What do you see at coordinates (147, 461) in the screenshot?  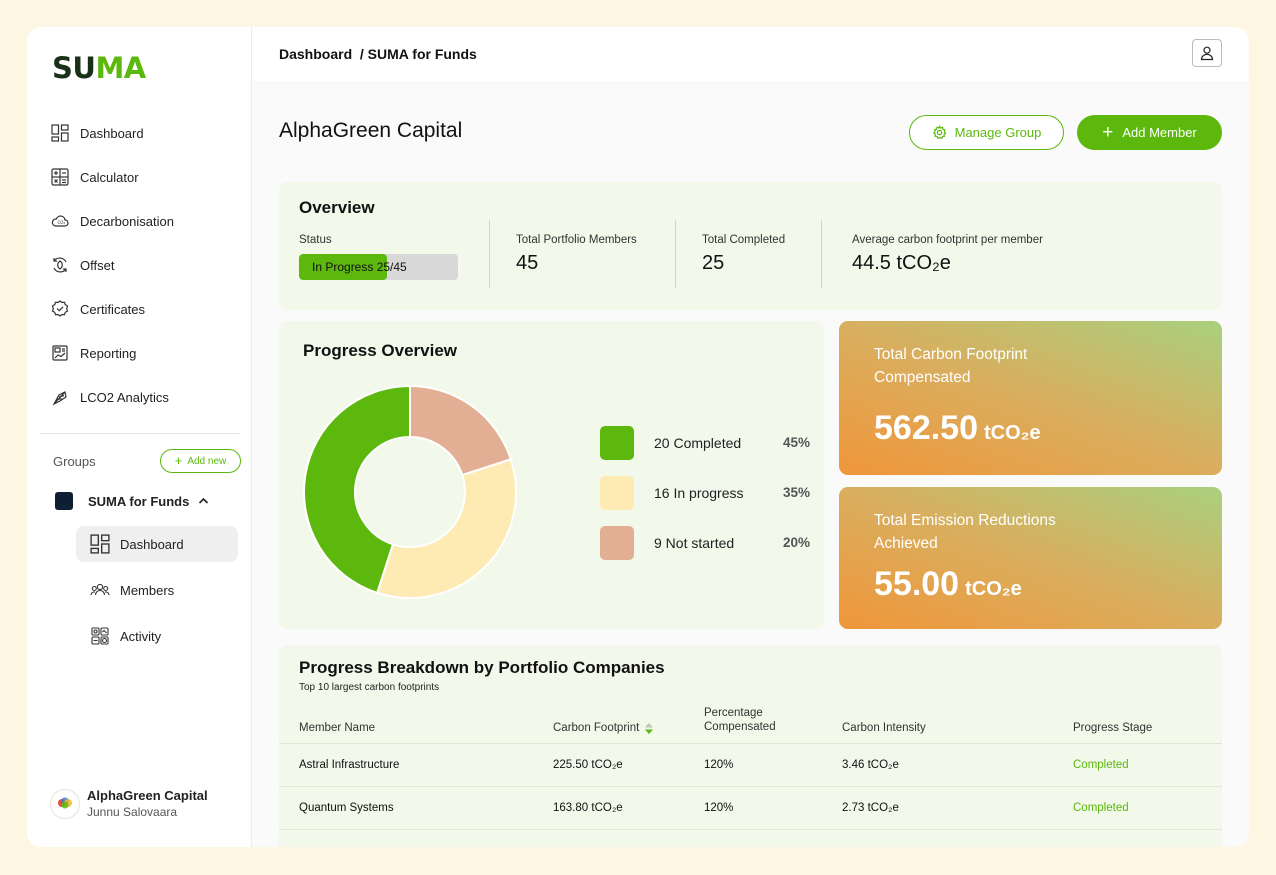 I see `groups-header: Groups + Add new` at bounding box center [147, 461].